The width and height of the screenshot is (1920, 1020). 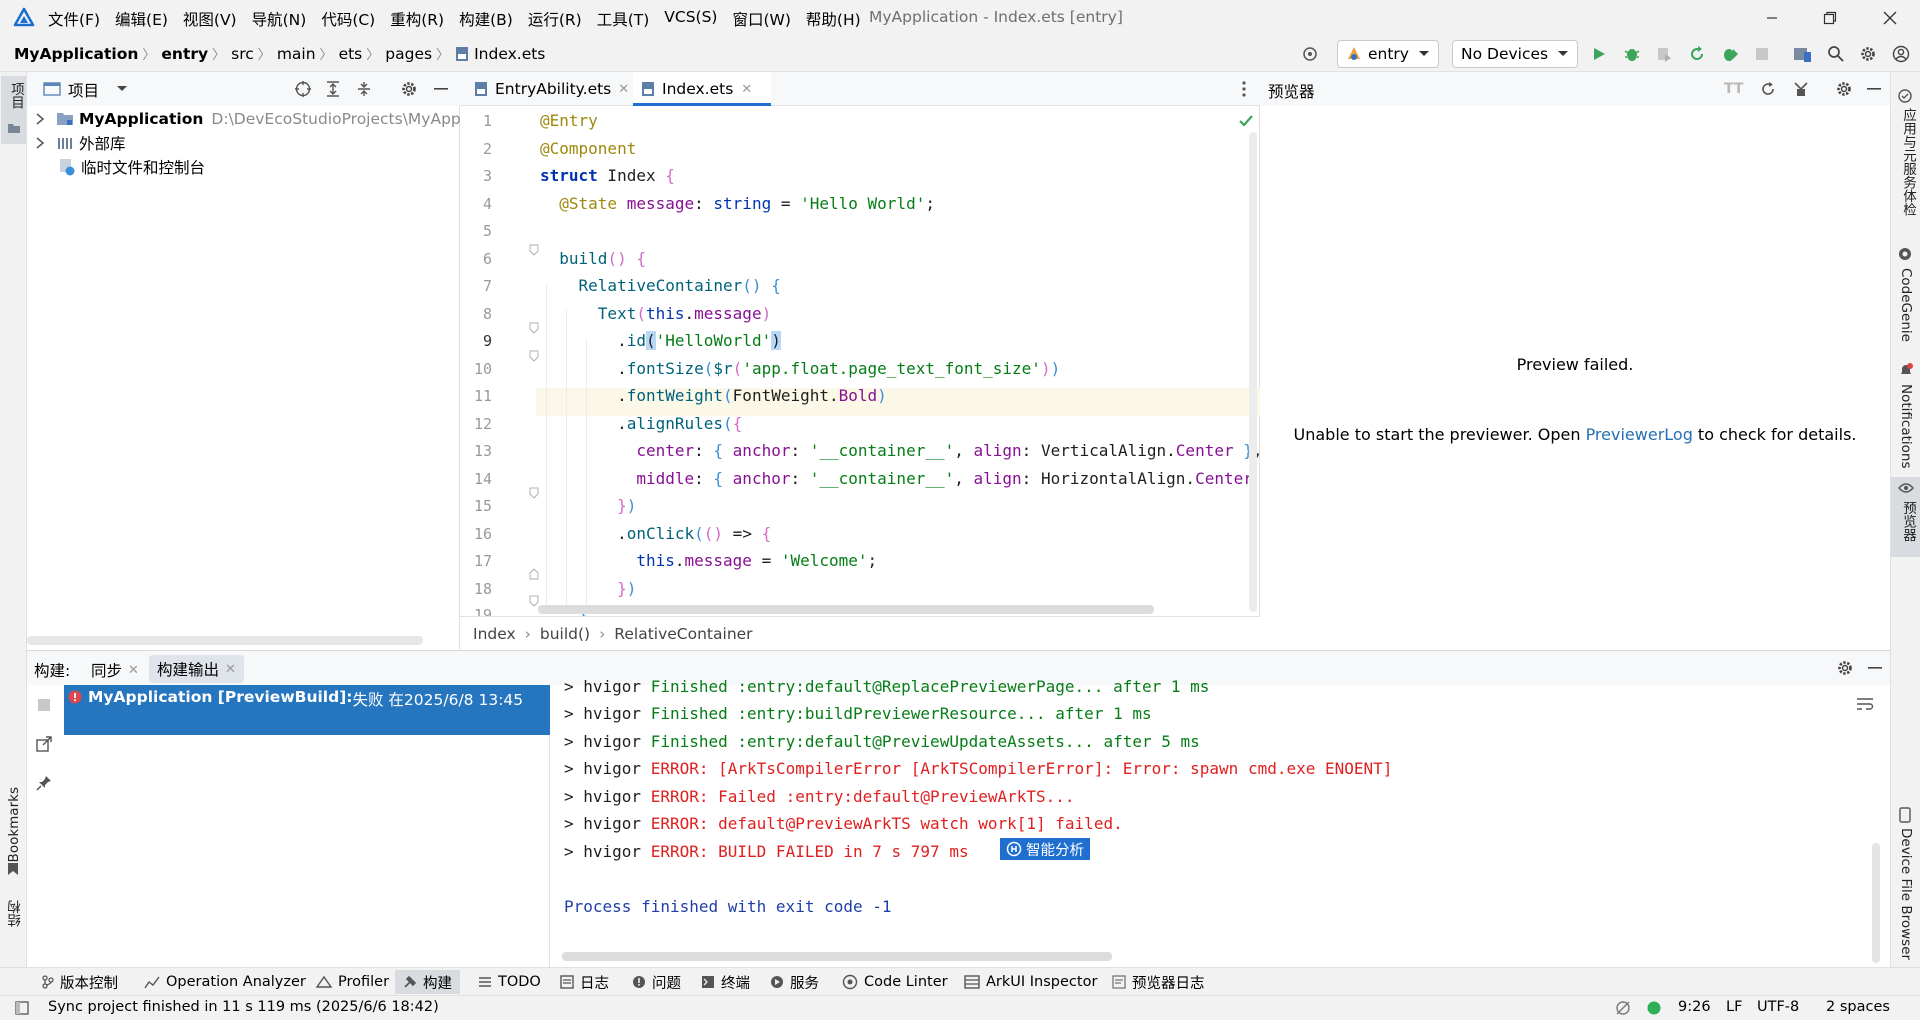 I want to click on caret-position: 9:26, so click(x=1694, y=1007).